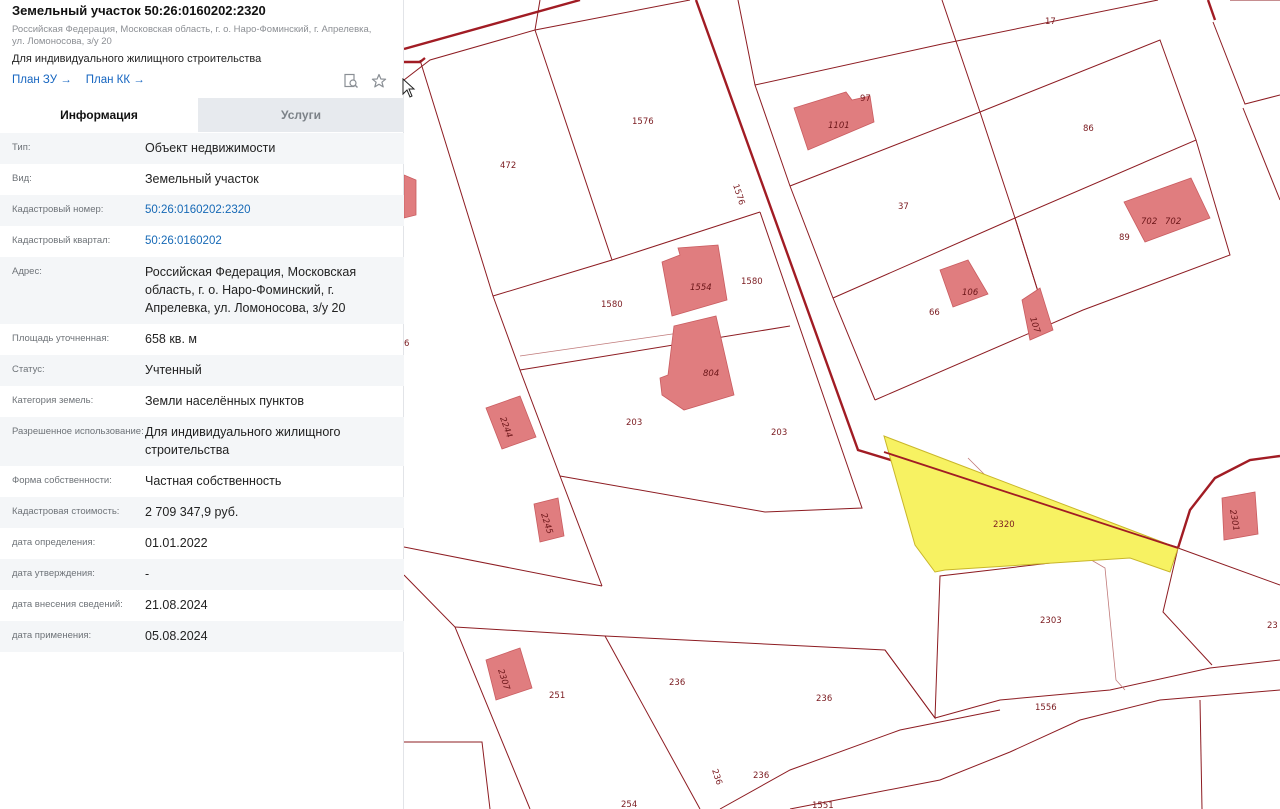 This screenshot has height=809, width=1280. I want to click on info-row-date-entry: дата внесения сведений: 21.08.2024, so click(202, 605).